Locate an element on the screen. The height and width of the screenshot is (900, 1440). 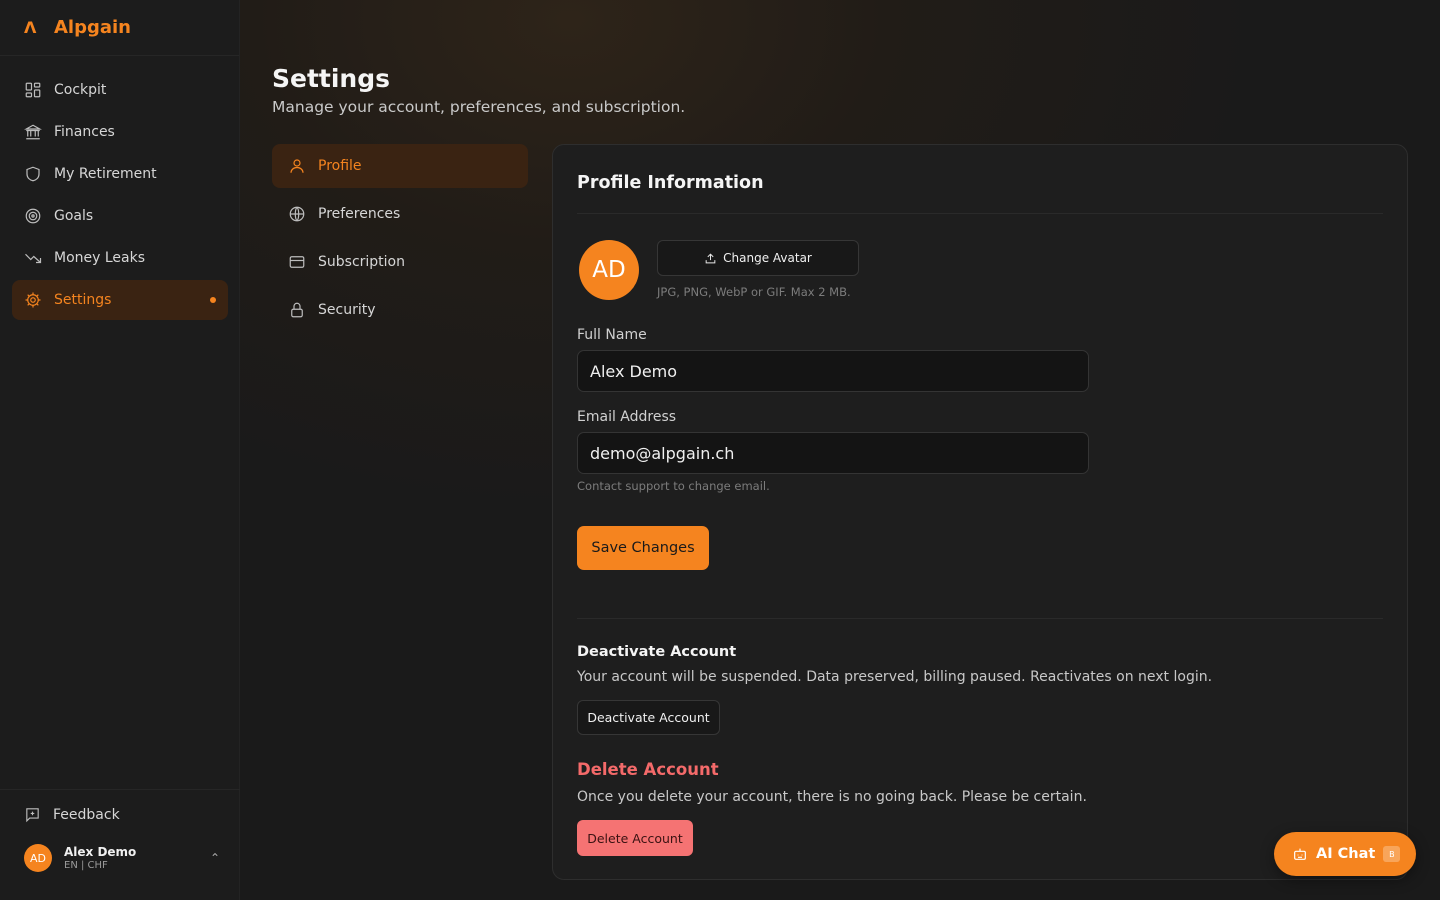
tab-label: Security is located at coordinates (347, 310).